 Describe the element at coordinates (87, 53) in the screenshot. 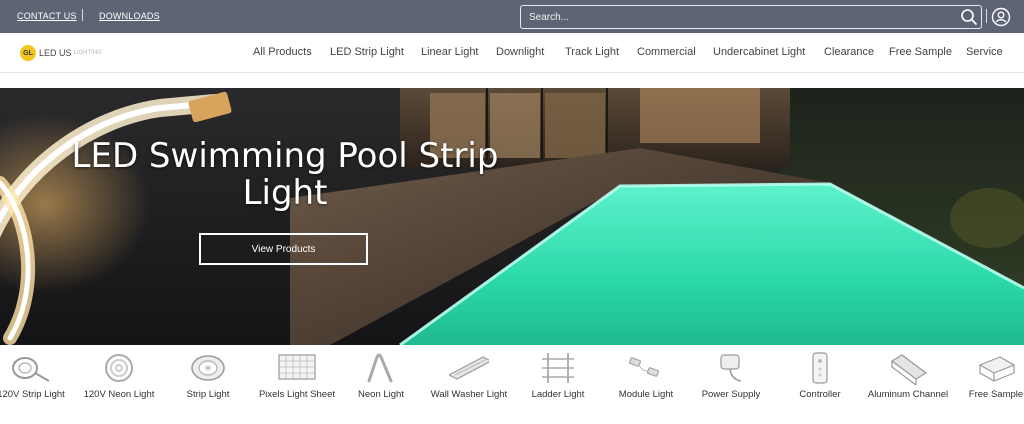

I see `brand-sub: LIGHTING` at that location.